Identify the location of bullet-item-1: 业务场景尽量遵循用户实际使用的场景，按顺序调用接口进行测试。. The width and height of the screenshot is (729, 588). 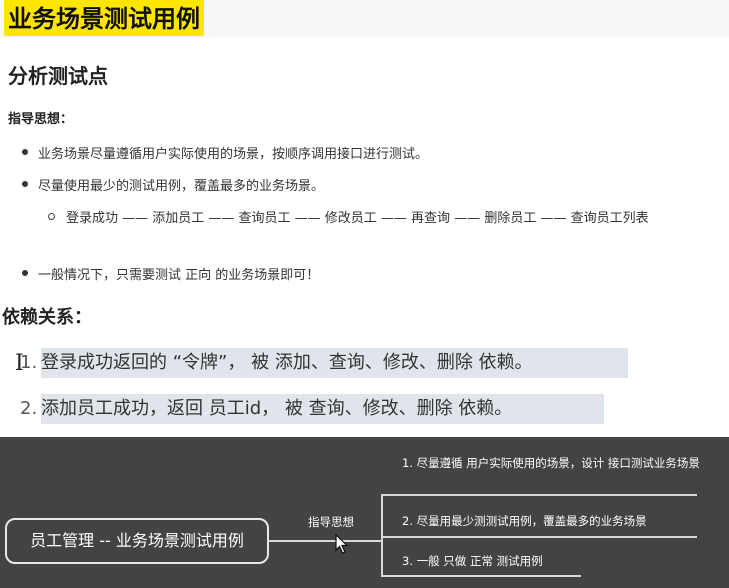
(233, 154).